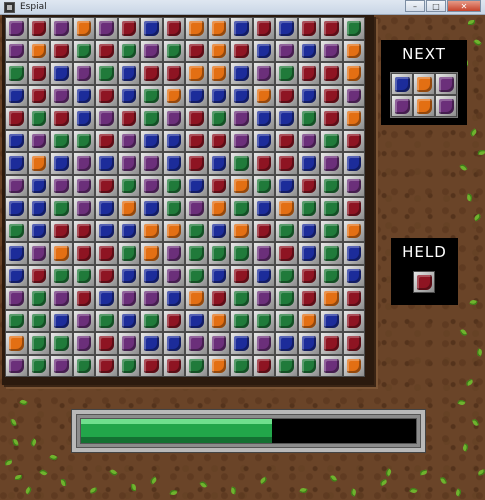  I want to click on maximize-button: □, so click(436, 6).